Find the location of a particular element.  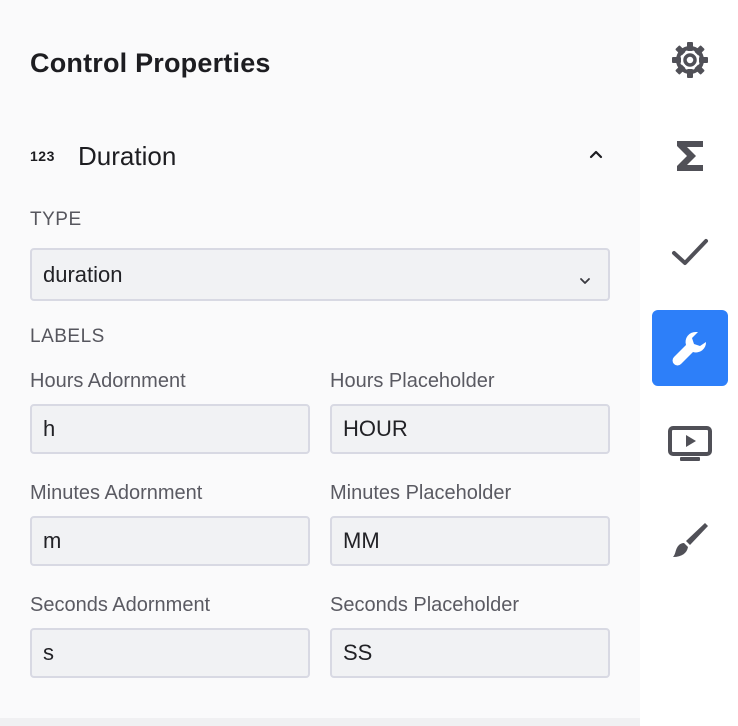

preview-tab is located at coordinates (690, 444).